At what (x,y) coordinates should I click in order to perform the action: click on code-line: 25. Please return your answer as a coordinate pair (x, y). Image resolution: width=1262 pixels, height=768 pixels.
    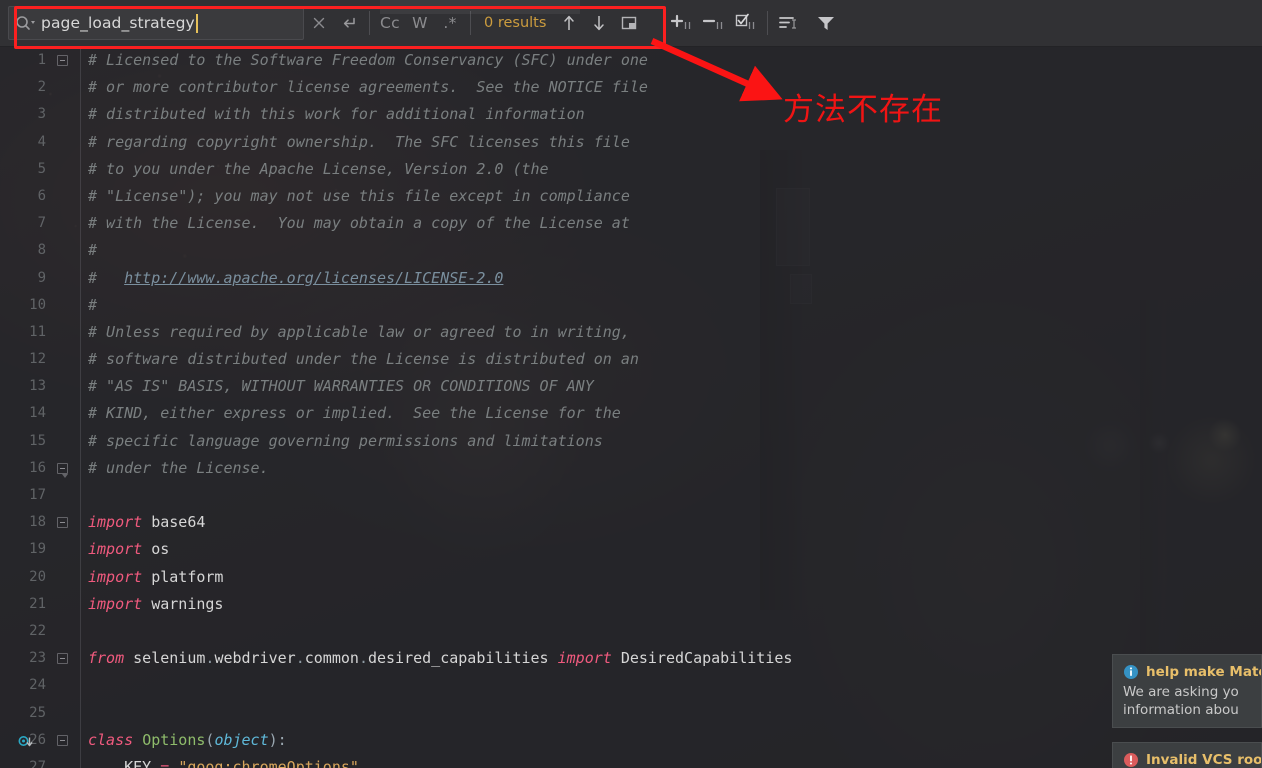
    Looking at the image, I should click on (631, 713).